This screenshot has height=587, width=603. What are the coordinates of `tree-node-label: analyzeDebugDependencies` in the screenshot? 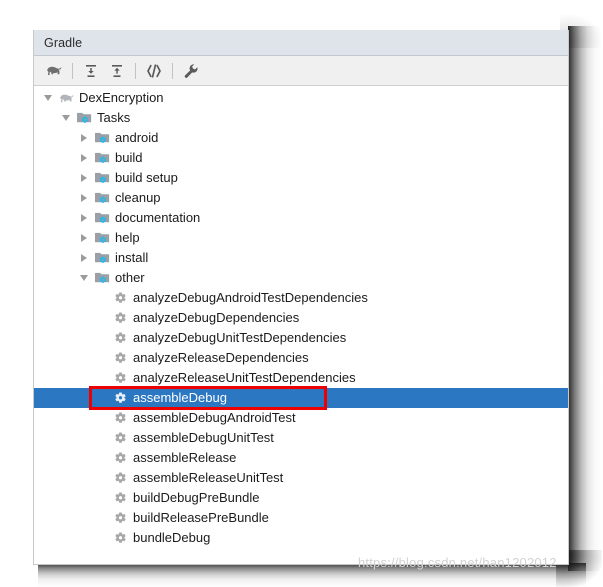 It's located at (216, 317).